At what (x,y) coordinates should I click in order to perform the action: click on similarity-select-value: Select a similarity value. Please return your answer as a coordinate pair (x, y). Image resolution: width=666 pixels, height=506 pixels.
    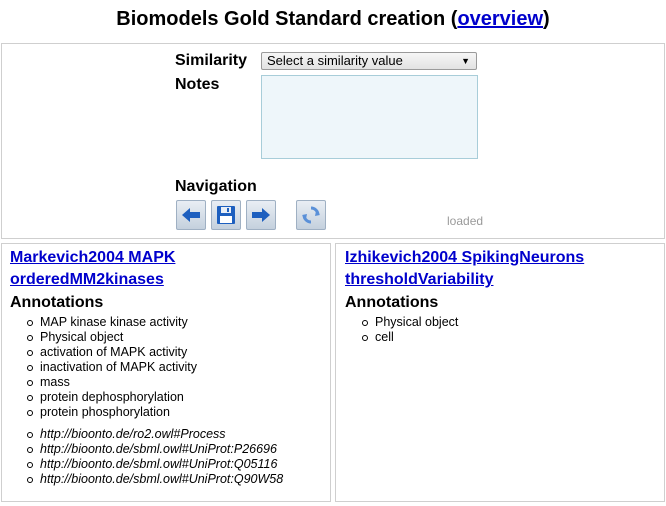
    Looking at the image, I should click on (335, 60).